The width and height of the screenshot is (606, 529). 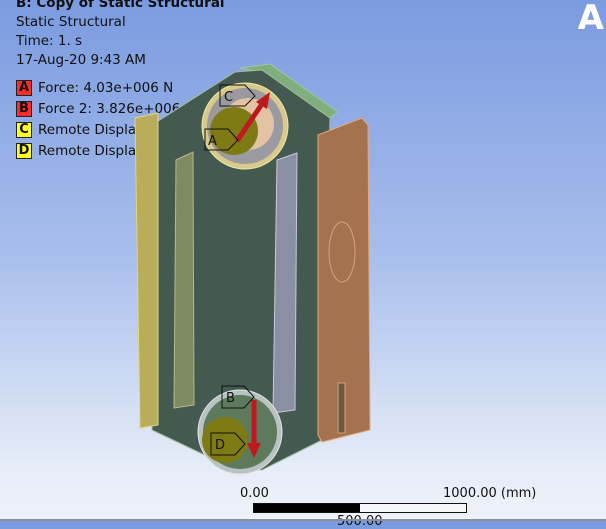 I want to click on scale-bar-fill, so click(x=307, y=508).